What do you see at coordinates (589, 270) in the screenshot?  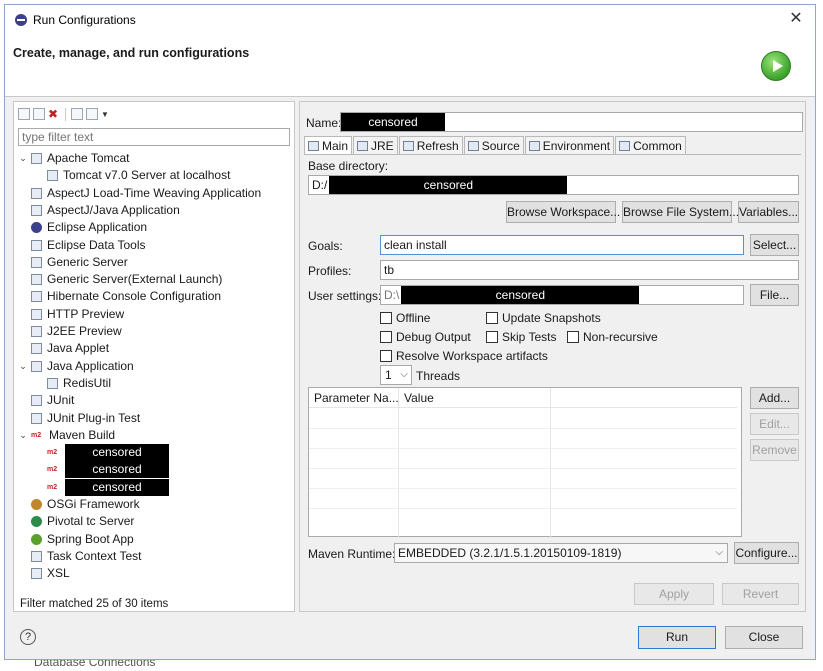 I see `profiles-field: tb` at bounding box center [589, 270].